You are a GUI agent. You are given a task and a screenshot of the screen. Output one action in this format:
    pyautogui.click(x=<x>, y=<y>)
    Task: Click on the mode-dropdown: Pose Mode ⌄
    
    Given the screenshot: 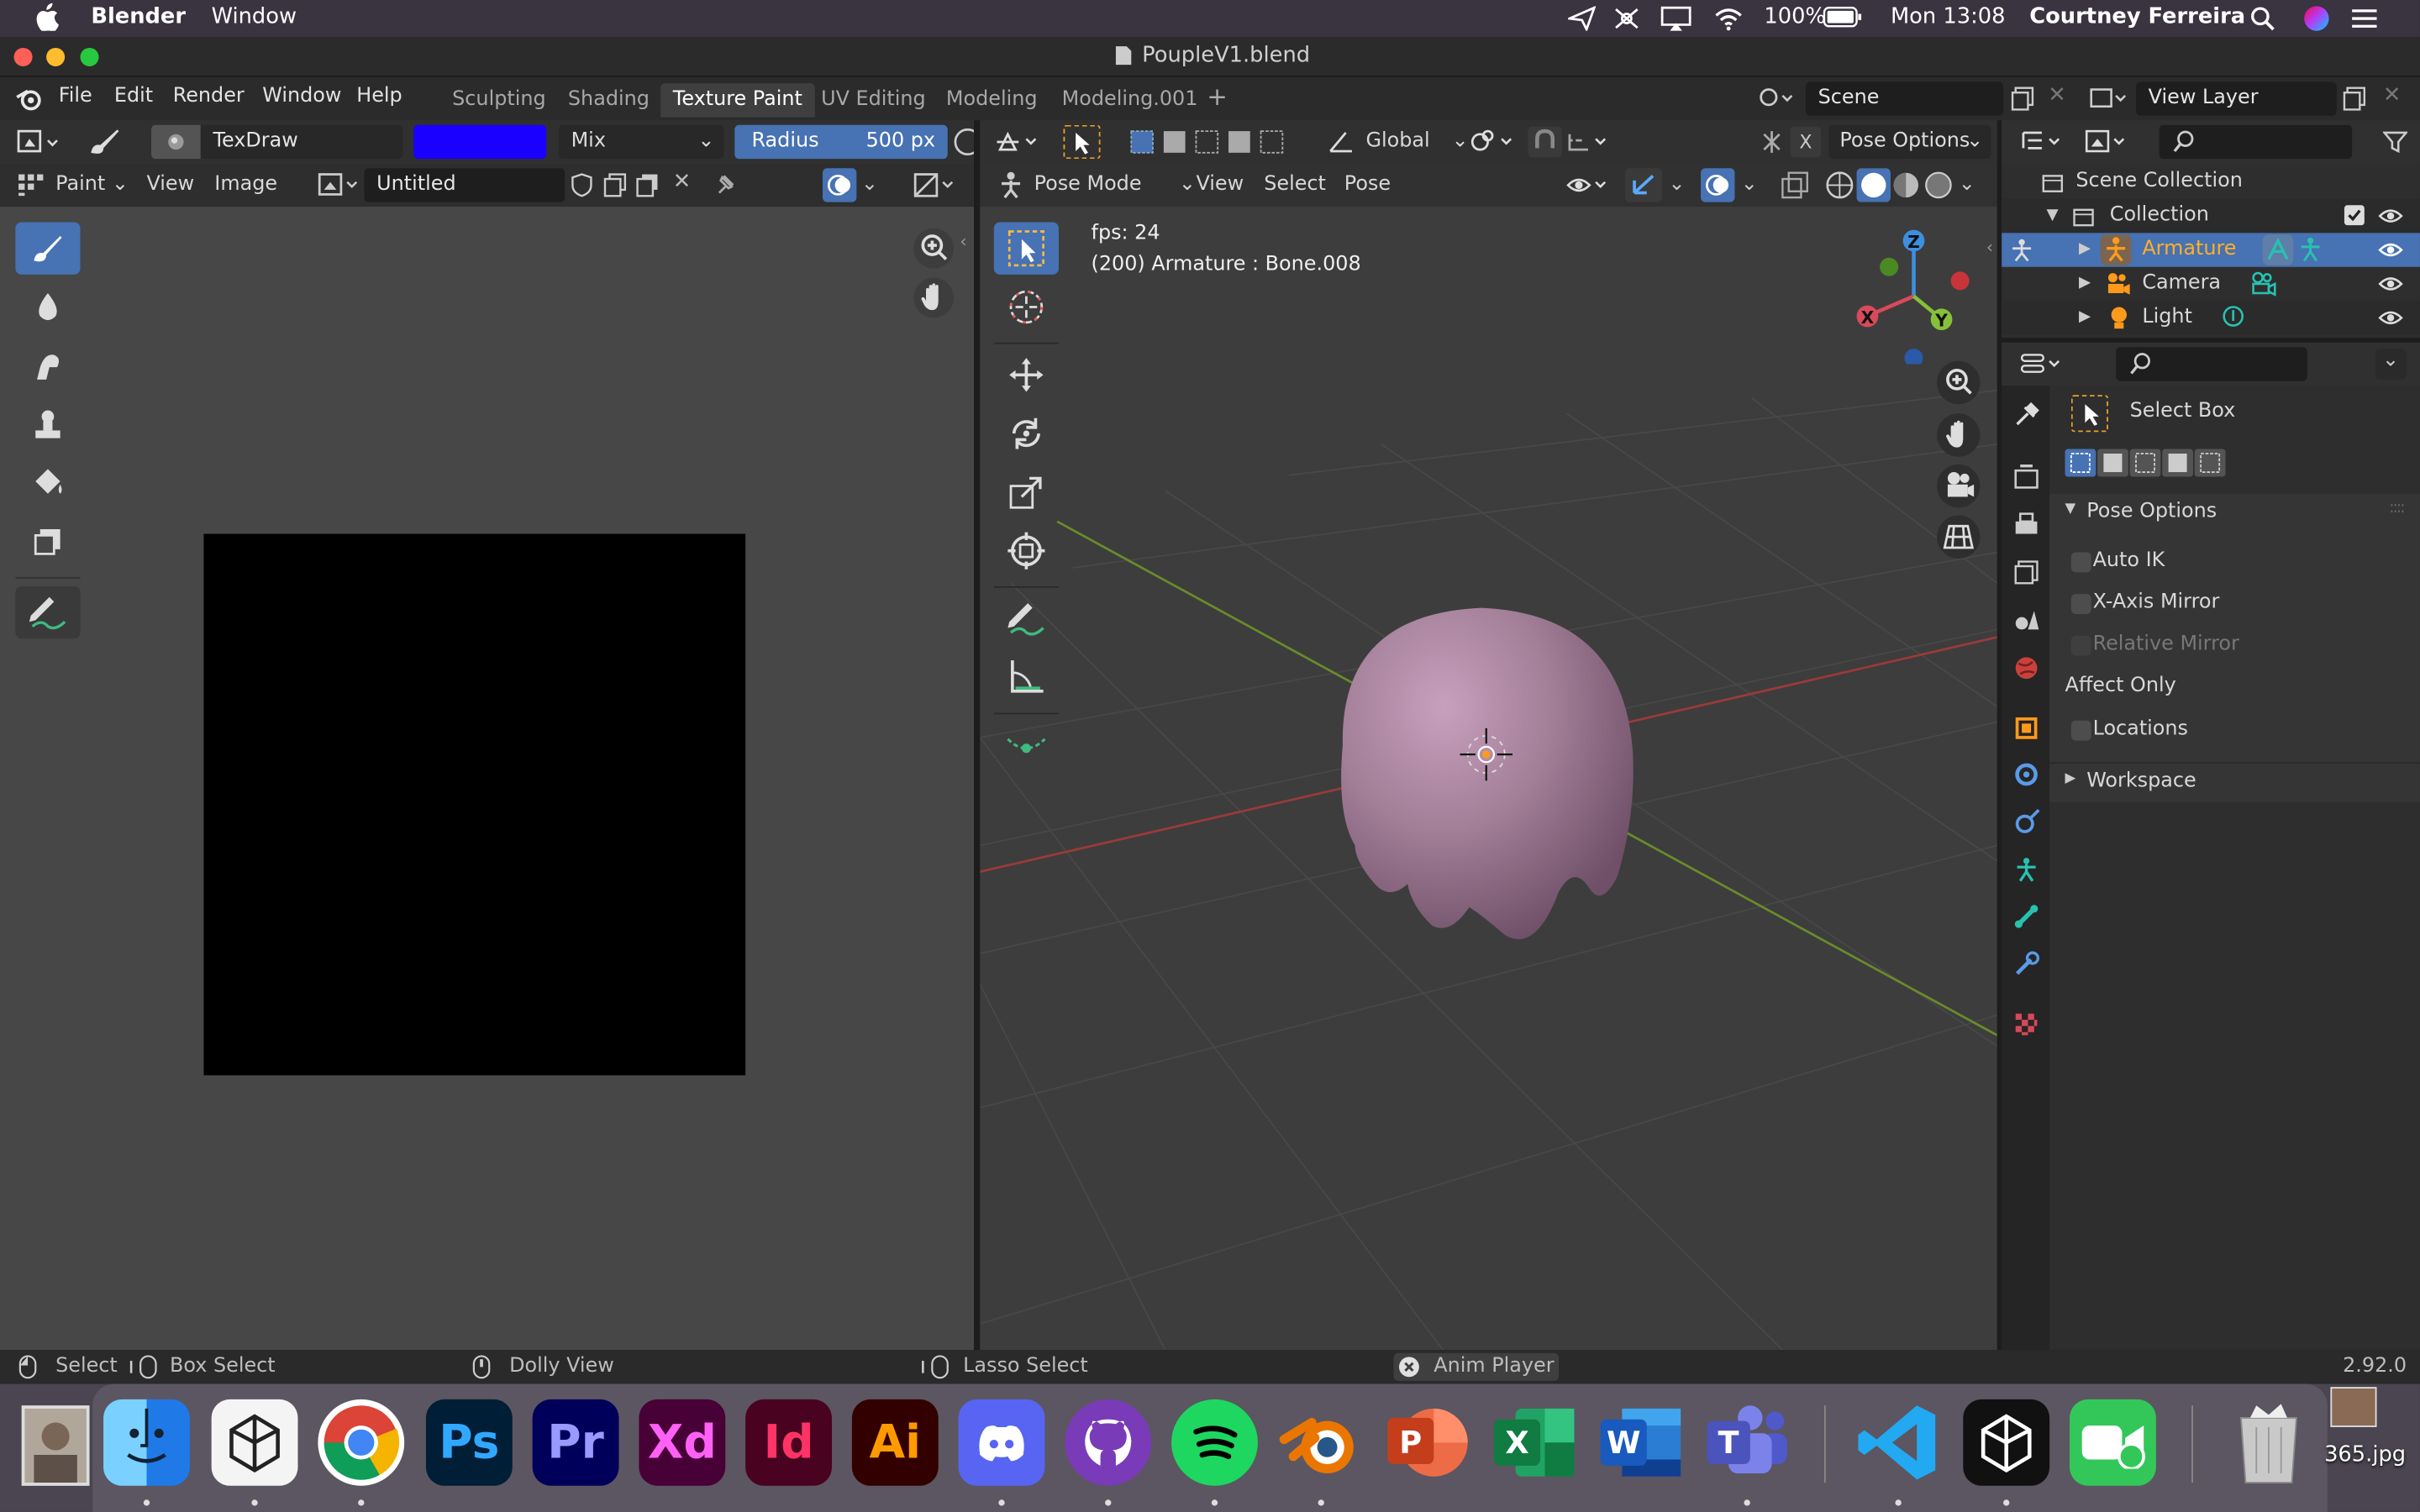 What is the action you would take?
    pyautogui.click(x=1115, y=185)
    